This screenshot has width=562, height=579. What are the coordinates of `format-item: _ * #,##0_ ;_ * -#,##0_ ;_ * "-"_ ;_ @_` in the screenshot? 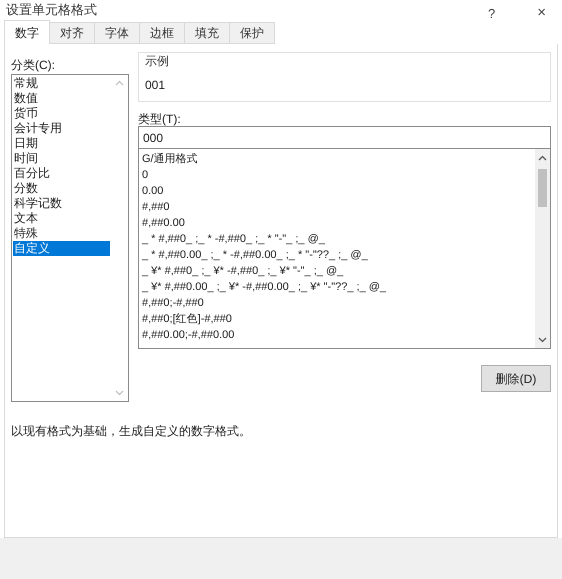 It's located at (337, 239).